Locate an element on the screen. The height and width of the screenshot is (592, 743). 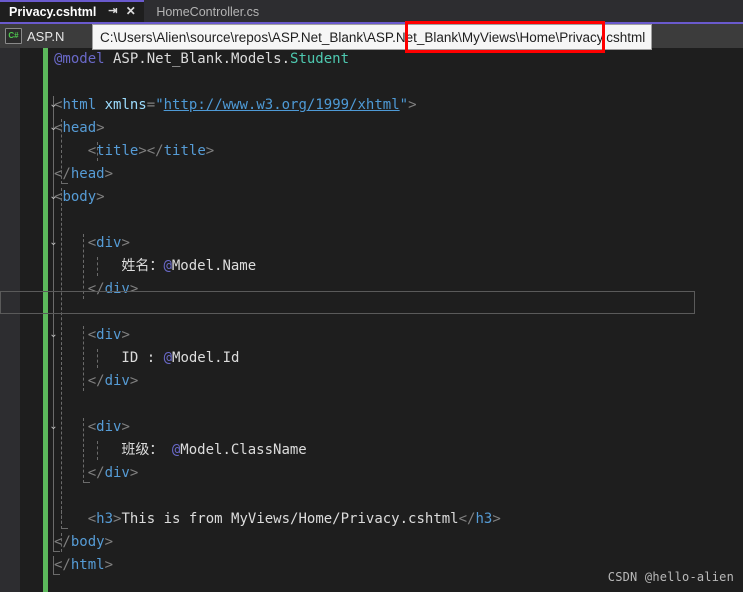
editor-tab-strip: Privacy.cshtml ⇥ ✕ HomeController.cs is located at coordinates (371, 11).